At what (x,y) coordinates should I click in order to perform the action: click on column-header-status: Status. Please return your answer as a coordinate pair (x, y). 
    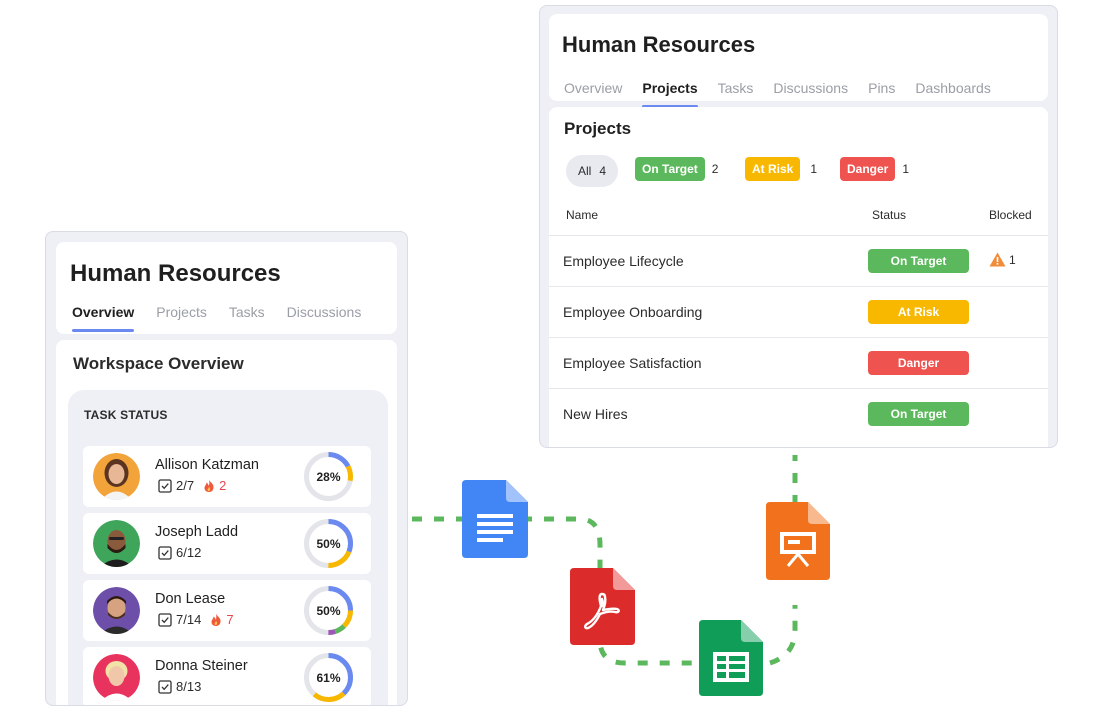
    Looking at the image, I should click on (889, 215).